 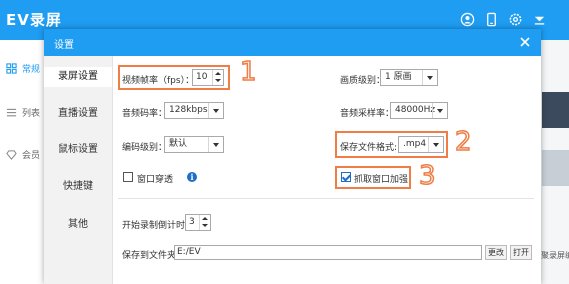 I want to click on dialog-header: 设置, so click(x=292, y=42).